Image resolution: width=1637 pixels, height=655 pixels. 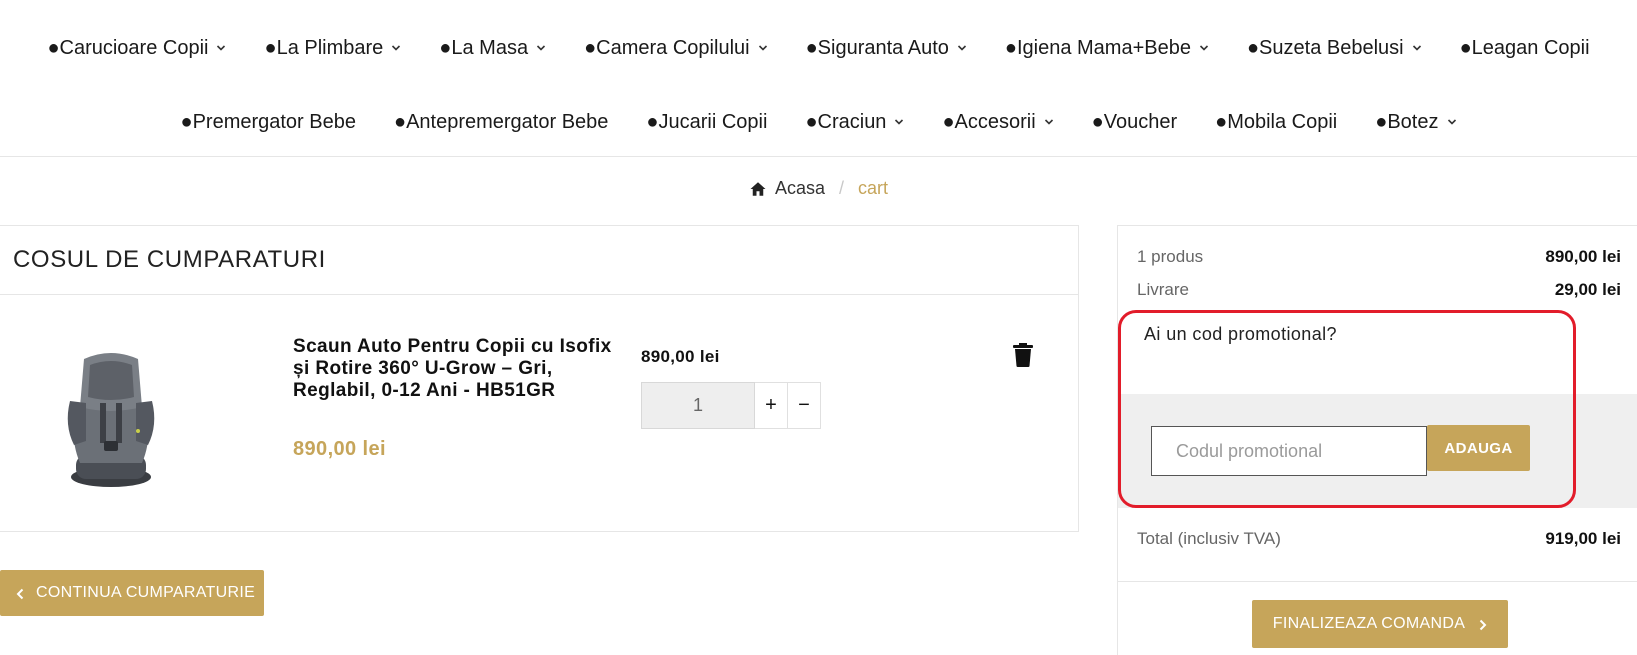 What do you see at coordinates (1240, 334) in the screenshot?
I see `promo-question: Ai un cod promotional?` at bounding box center [1240, 334].